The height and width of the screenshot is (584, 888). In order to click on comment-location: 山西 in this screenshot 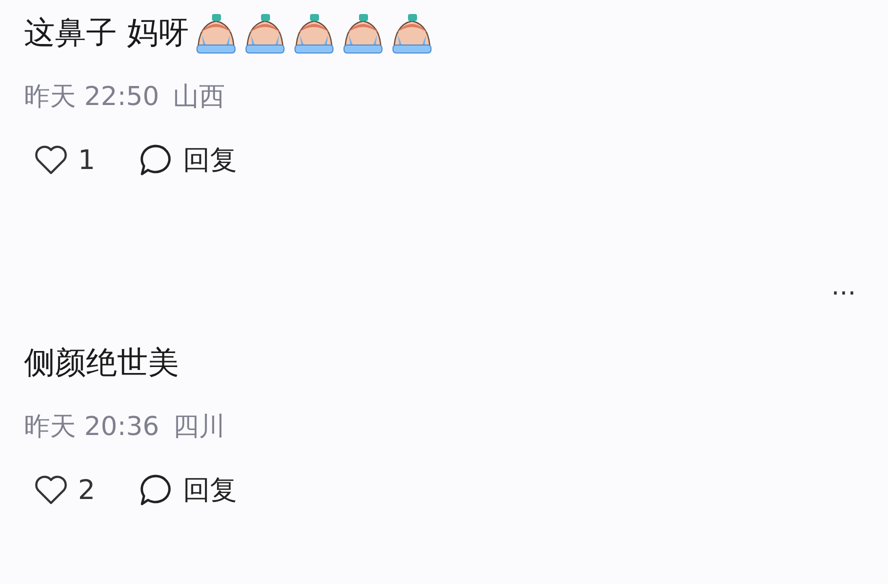, I will do `click(199, 97)`.